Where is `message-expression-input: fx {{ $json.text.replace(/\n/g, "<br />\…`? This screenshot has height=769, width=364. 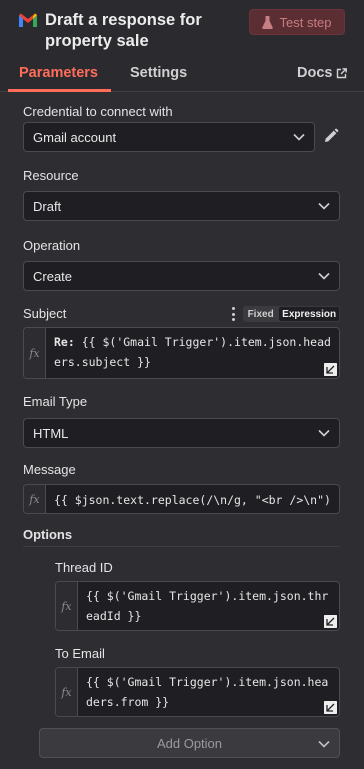
message-expression-input: fx {{ $json.text.replace(/\n/g, "<br />\… is located at coordinates (181, 499).